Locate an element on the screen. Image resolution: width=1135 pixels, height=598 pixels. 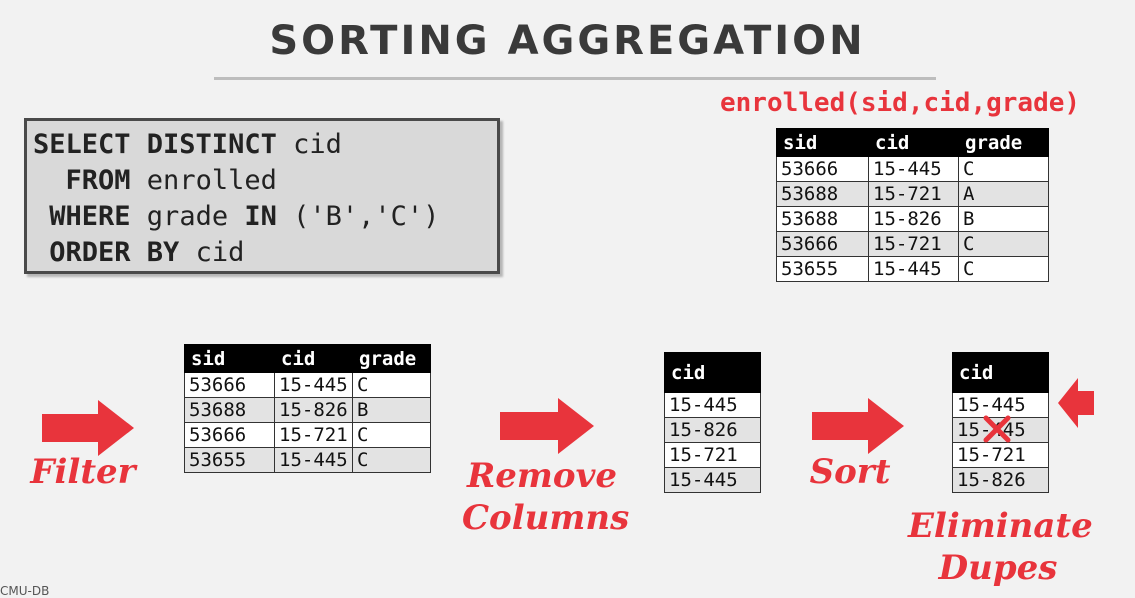
sql-keyword: FROM is located at coordinates (82, 180).